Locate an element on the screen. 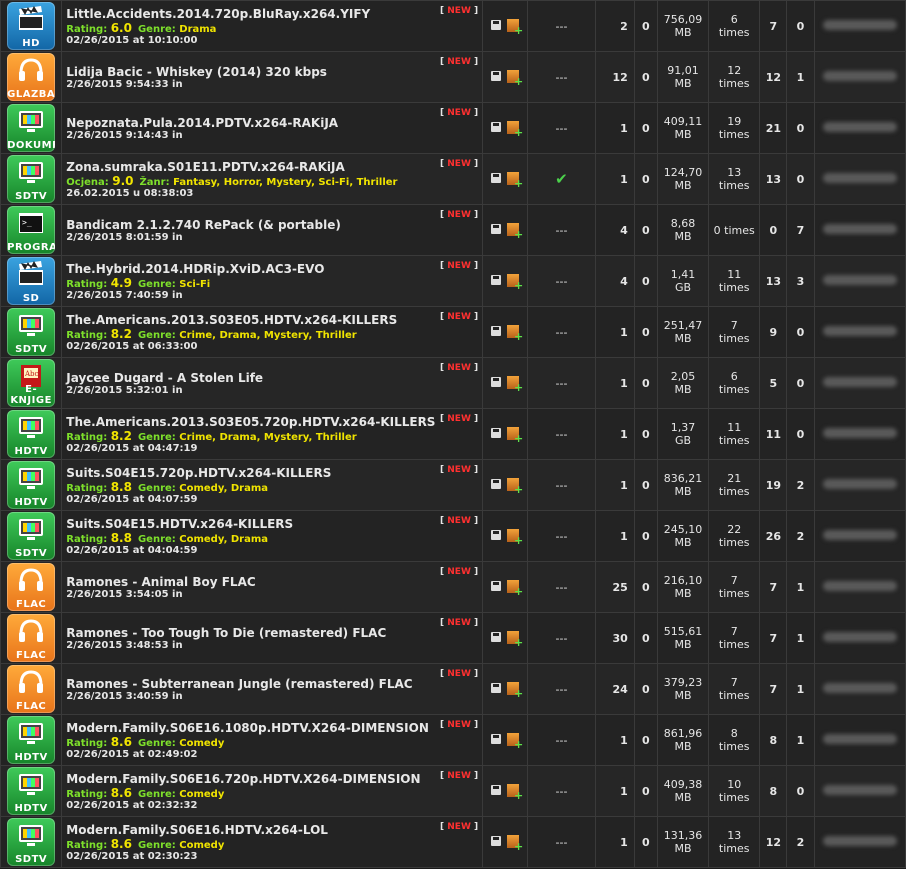 The height and width of the screenshot is (869, 906). category-cell: SD is located at coordinates (31, 281).